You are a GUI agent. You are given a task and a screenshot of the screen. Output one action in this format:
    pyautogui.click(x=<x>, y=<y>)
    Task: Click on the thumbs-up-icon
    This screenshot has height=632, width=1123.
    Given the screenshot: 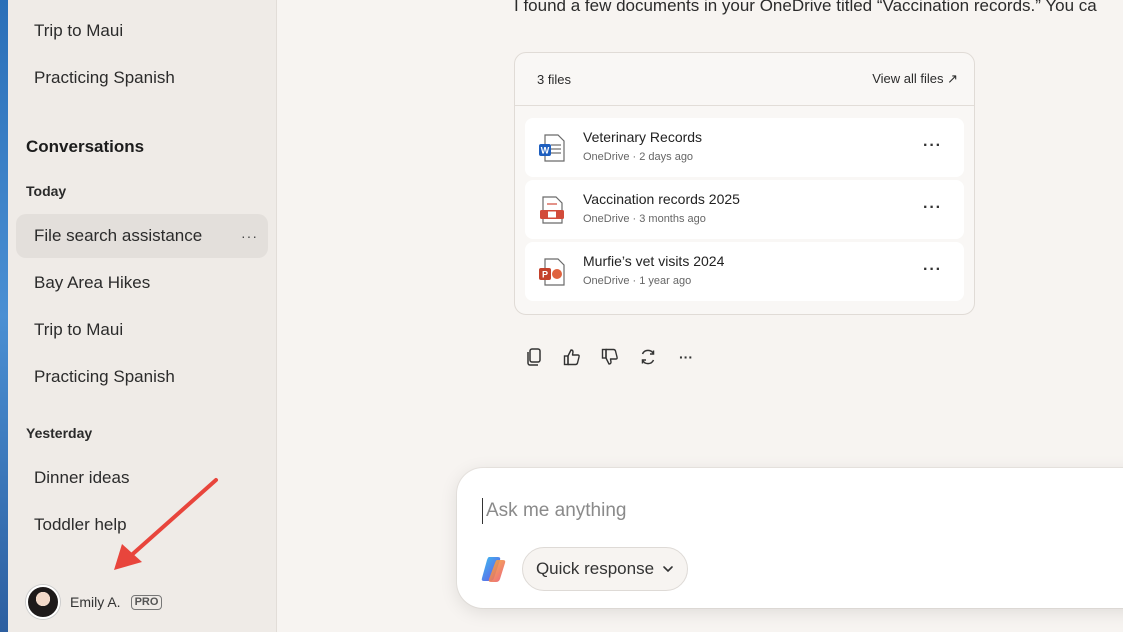 What is the action you would take?
    pyautogui.click(x=571, y=357)
    